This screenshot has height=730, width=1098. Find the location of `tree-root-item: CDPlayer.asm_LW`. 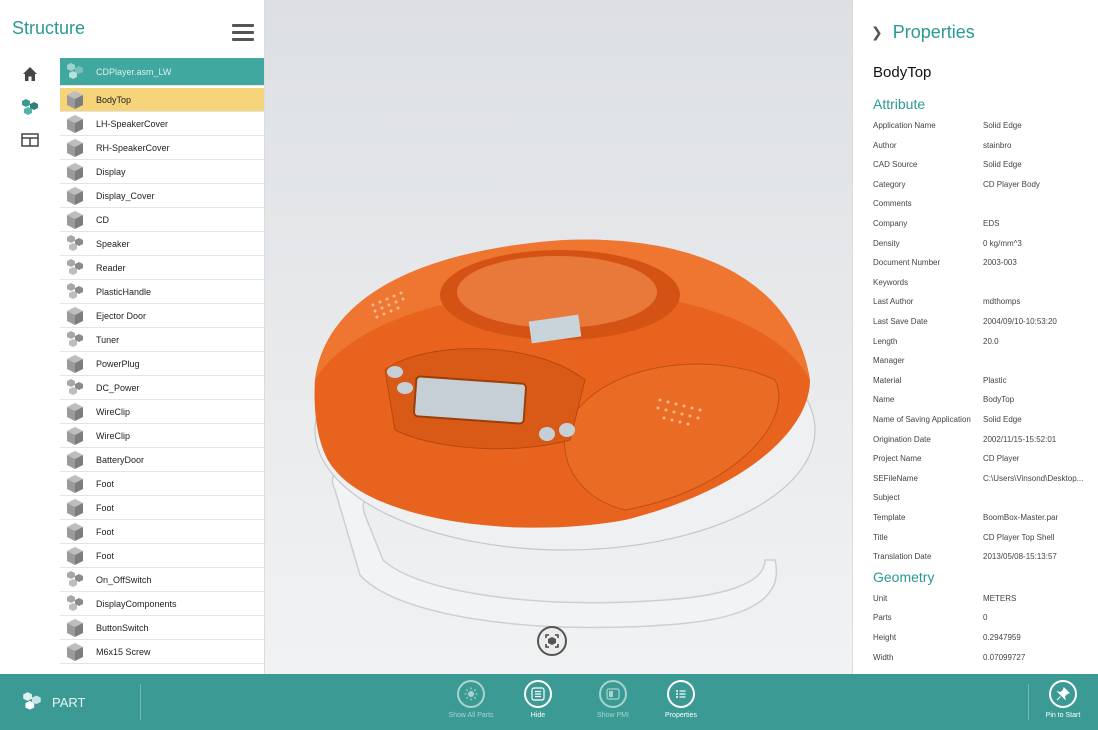

tree-root-item: CDPlayer.asm_LW is located at coordinates (162, 72).